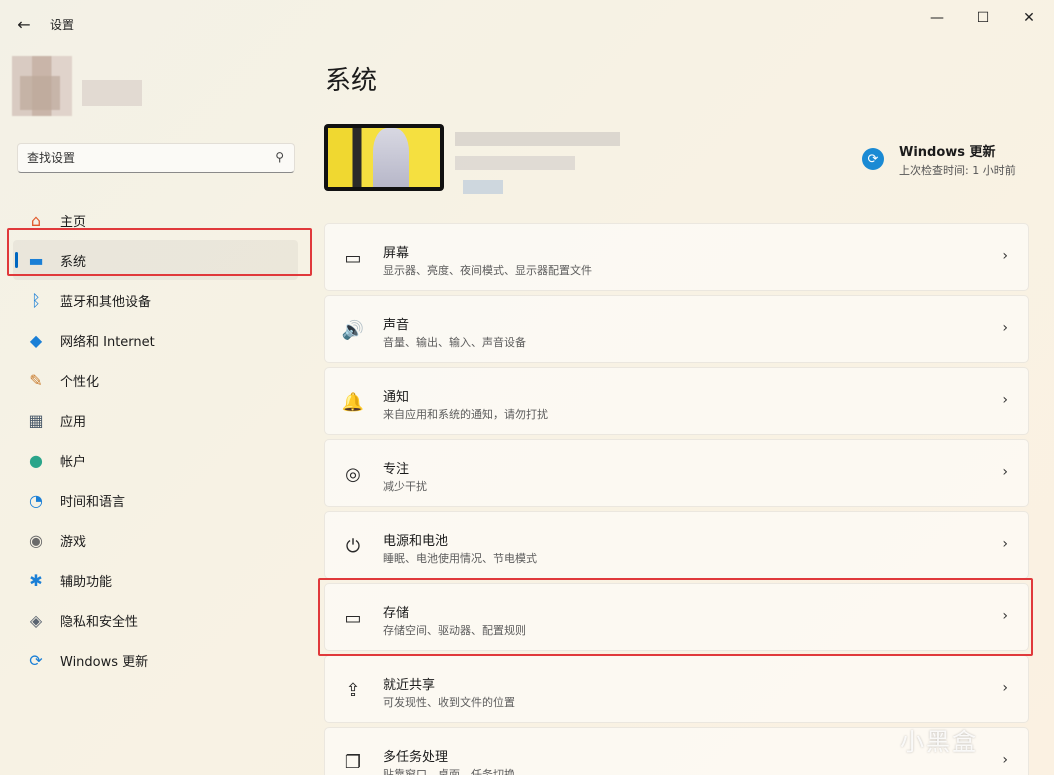  I want to click on card-title: 存储, so click(396, 613).